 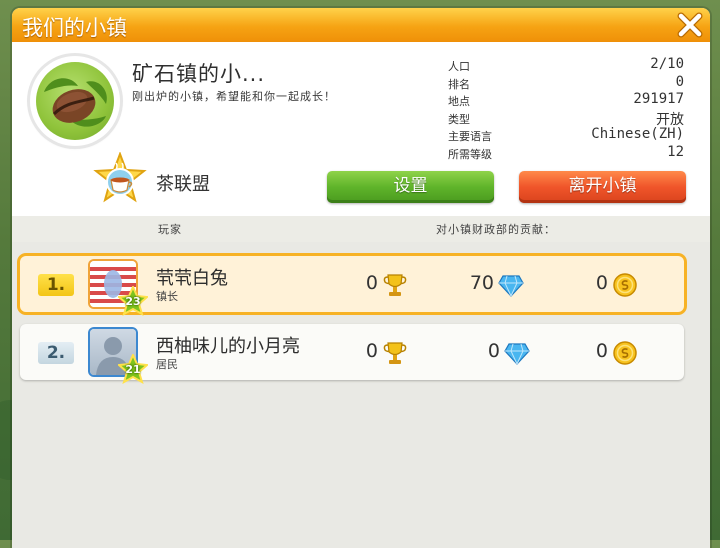 I want to click on diamond-count: 0, so click(x=493, y=351).